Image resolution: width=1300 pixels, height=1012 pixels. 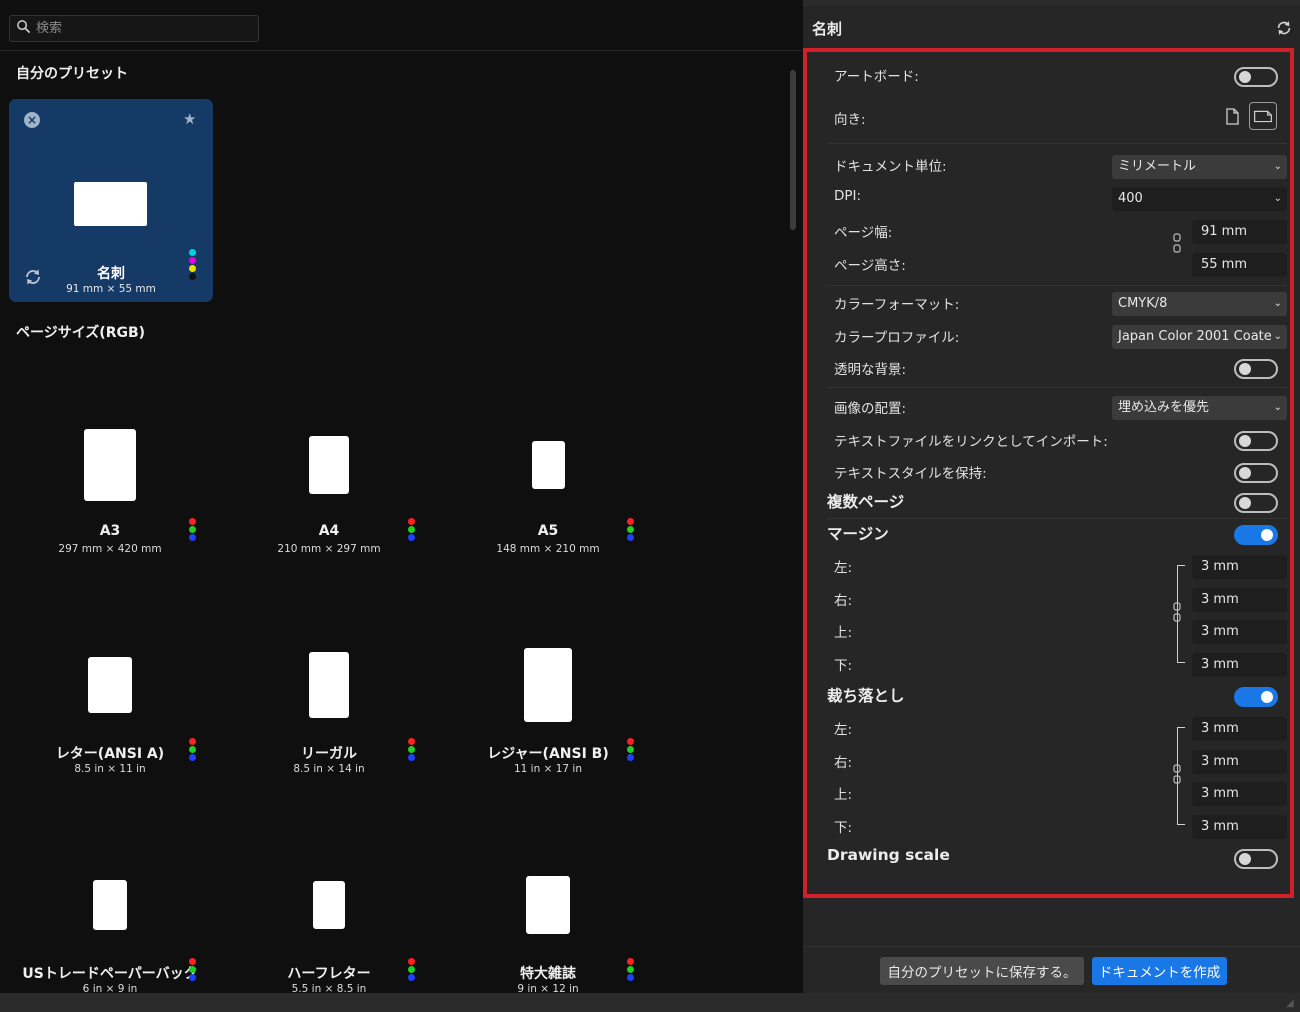 I want to click on page-size-tile: レジャー(ANSI B) 11 in × 17 in, so click(x=548, y=727).